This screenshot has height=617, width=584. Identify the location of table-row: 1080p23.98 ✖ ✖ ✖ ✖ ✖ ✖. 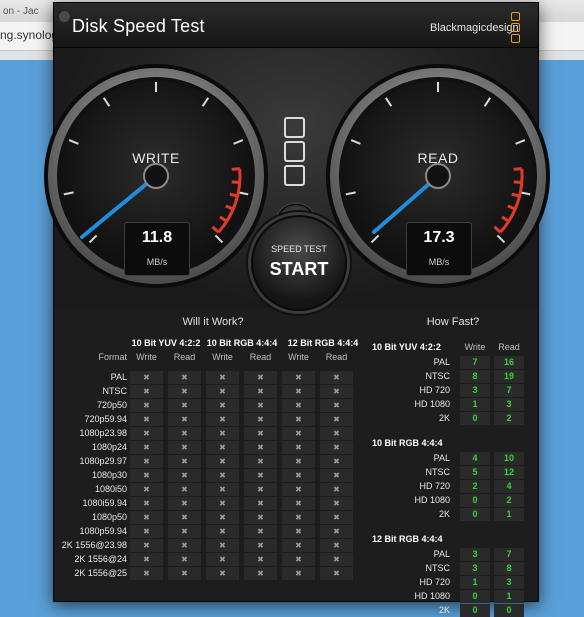
(213, 433).